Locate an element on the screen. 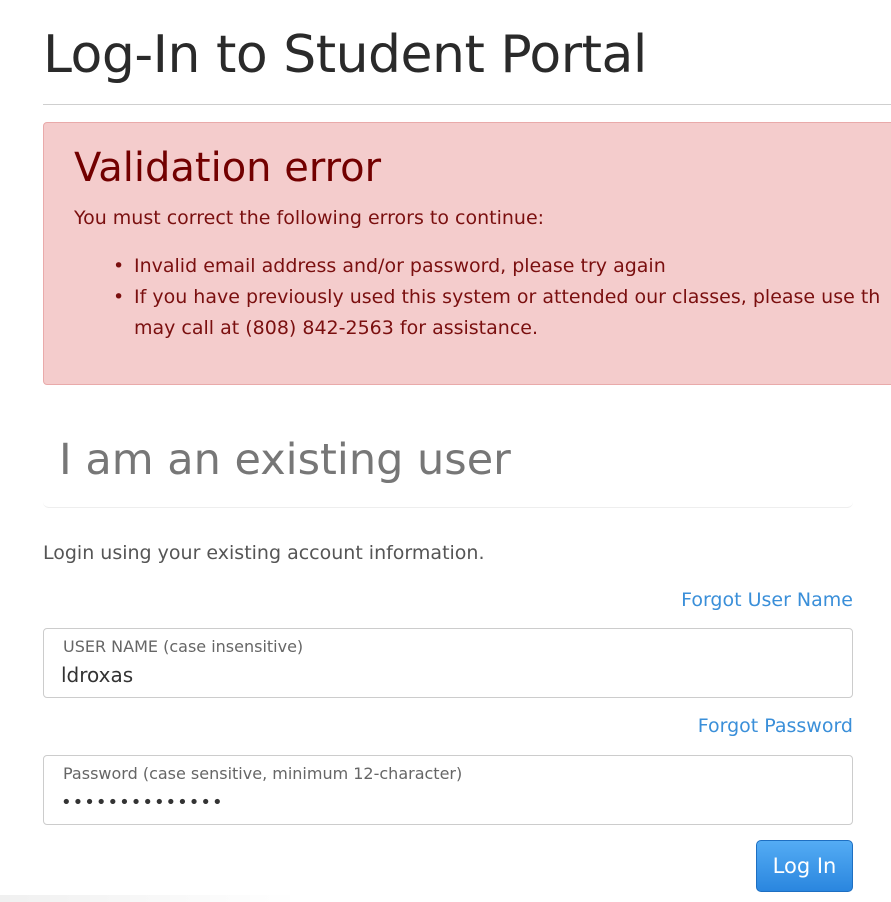 Image resolution: width=891 pixels, height=902 pixels. alert-heading: Validation error is located at coordinates (228, 168).